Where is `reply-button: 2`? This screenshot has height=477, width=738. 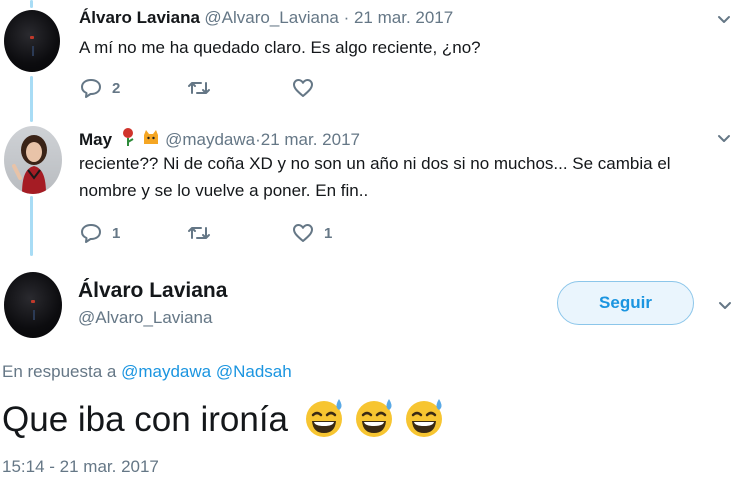 reply-button: 2 is located at coordinates (100, 88).